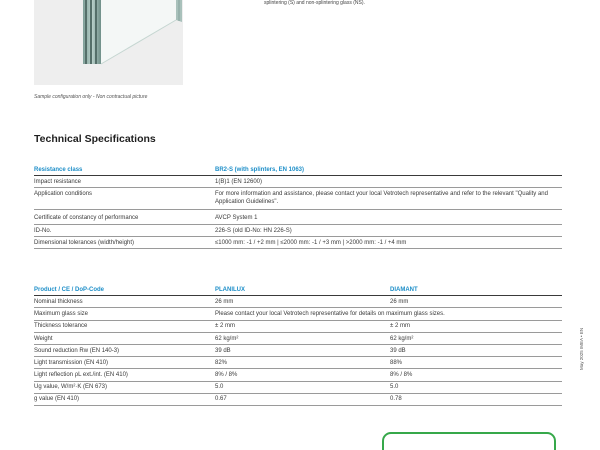 The image size is (600, 450). I want to click on table-row: g value (EN 410) 0.67 0.78, so click(298, 400).